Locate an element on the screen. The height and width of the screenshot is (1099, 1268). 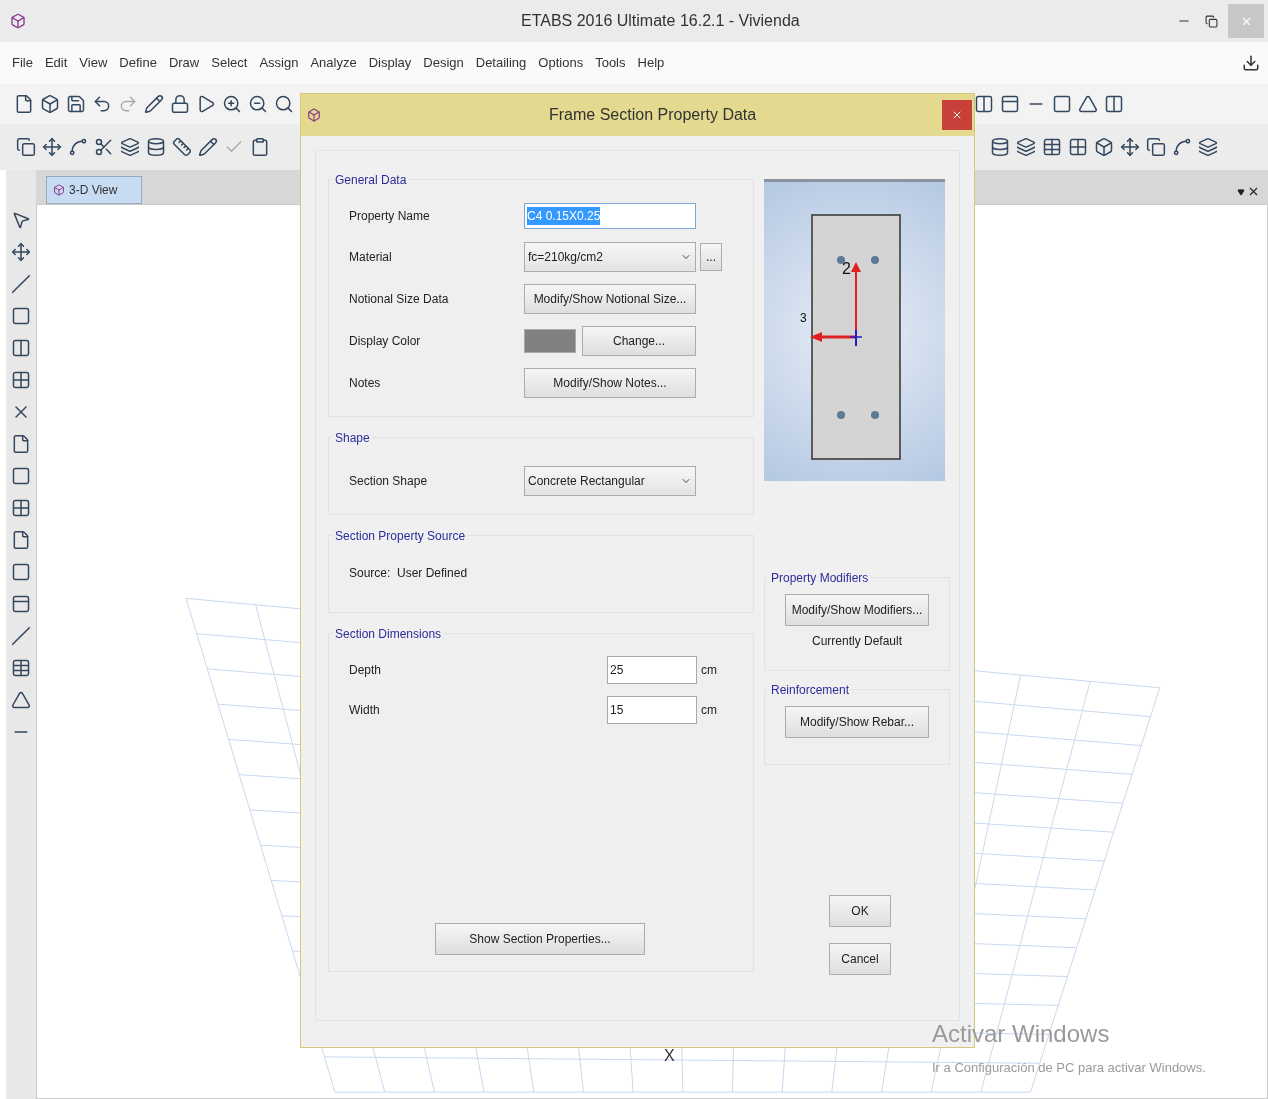
undo-icon is located at coordinates (102, 104).